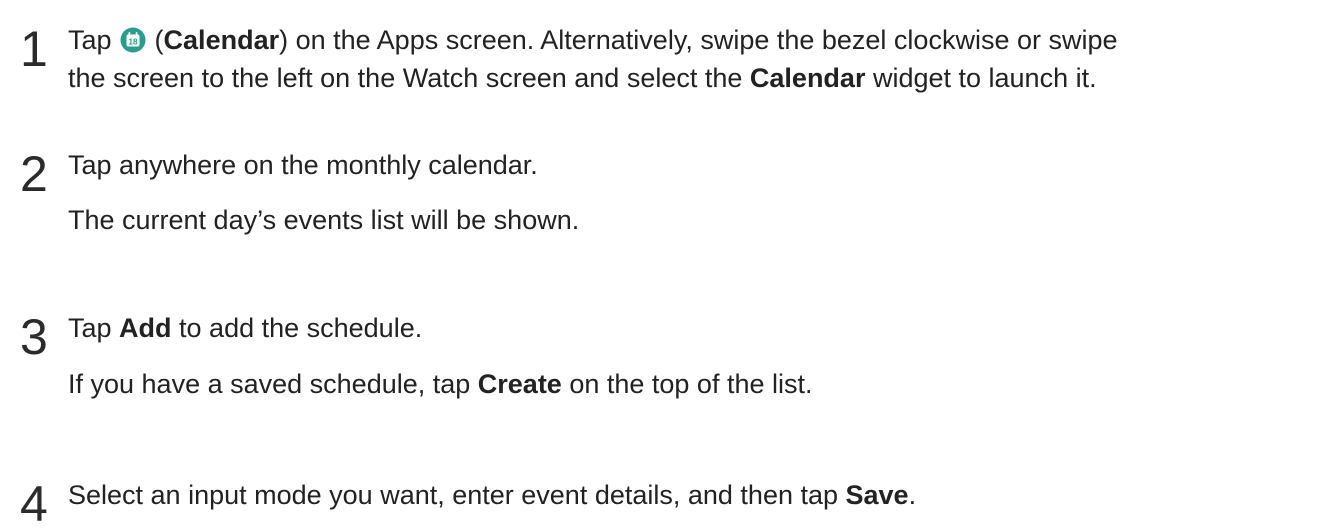 The image size is (1333, 532). Describe the element at coordinates (145, 328) in the screenshot. I see `bold-term: Add` at that location.